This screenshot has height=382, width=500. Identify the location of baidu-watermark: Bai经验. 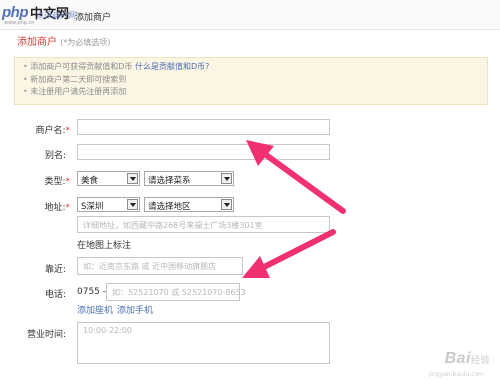
(467, 359).